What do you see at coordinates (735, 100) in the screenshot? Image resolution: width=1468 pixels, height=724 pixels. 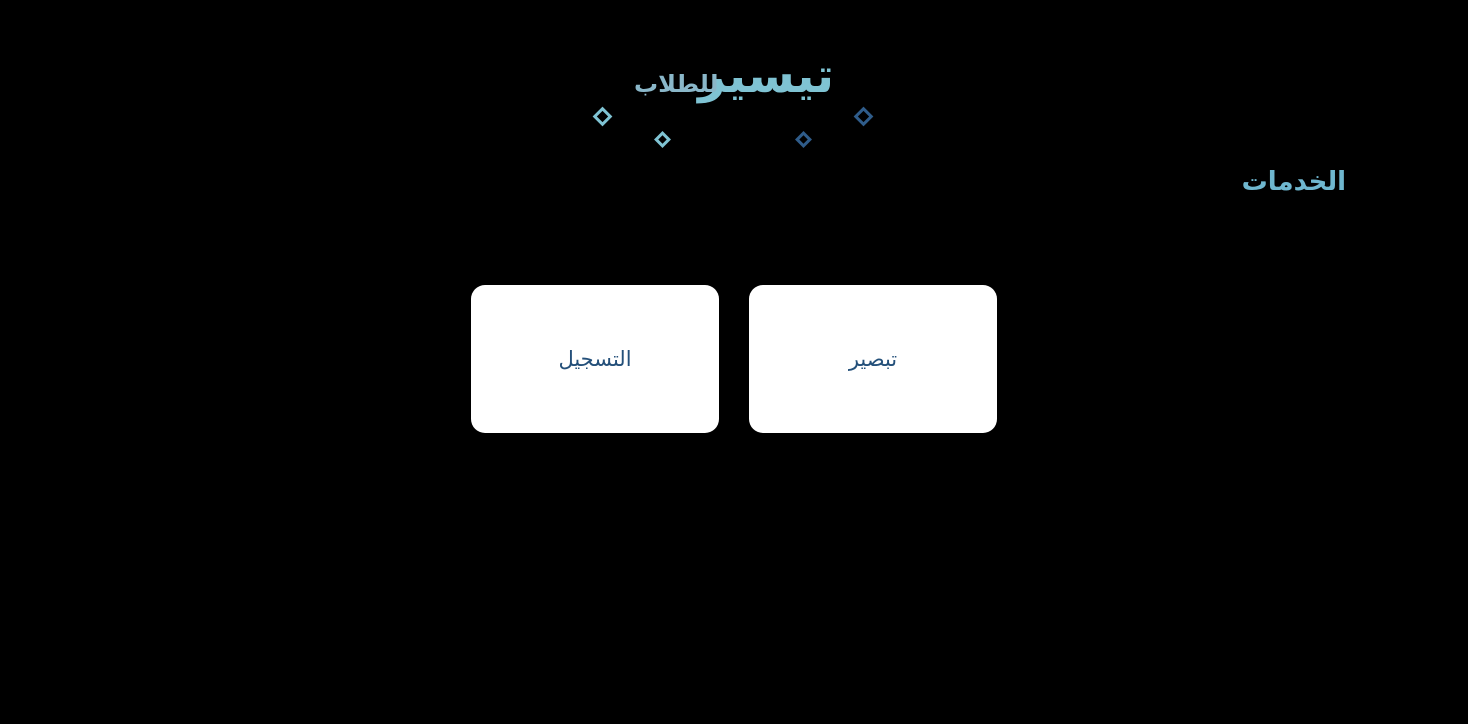 I see `logo: تيسير للطلاب` at bounding box center [735, 100].